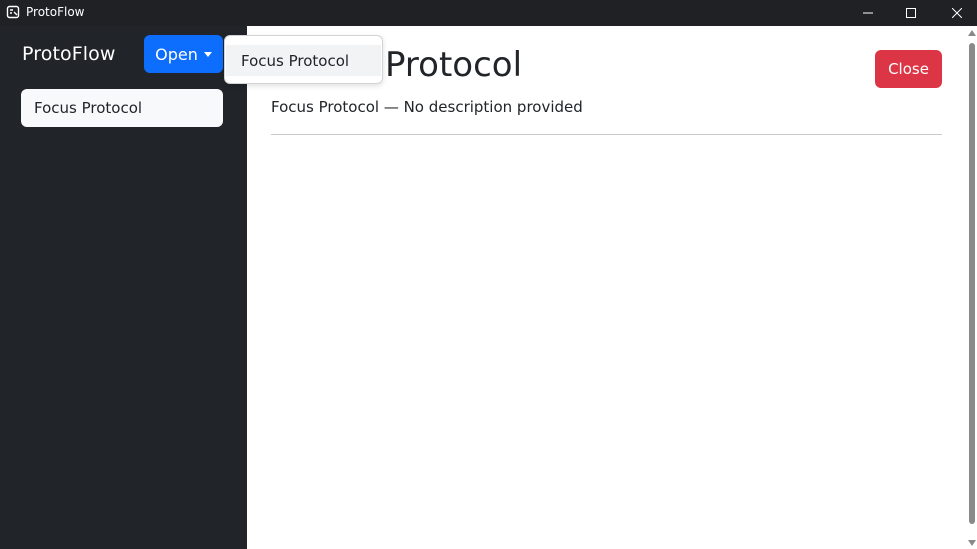 The image size is (977, 549). I want to click on close-icon, so click(957, 13).